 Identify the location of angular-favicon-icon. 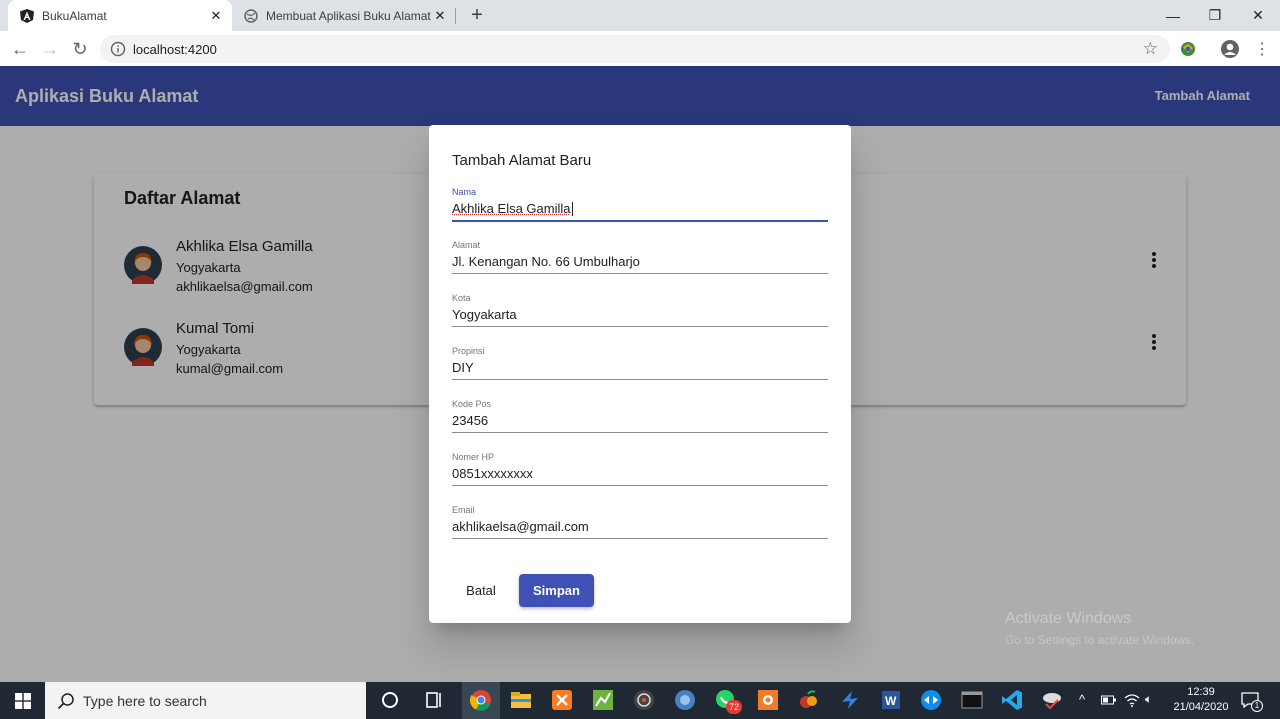
(27, 15).